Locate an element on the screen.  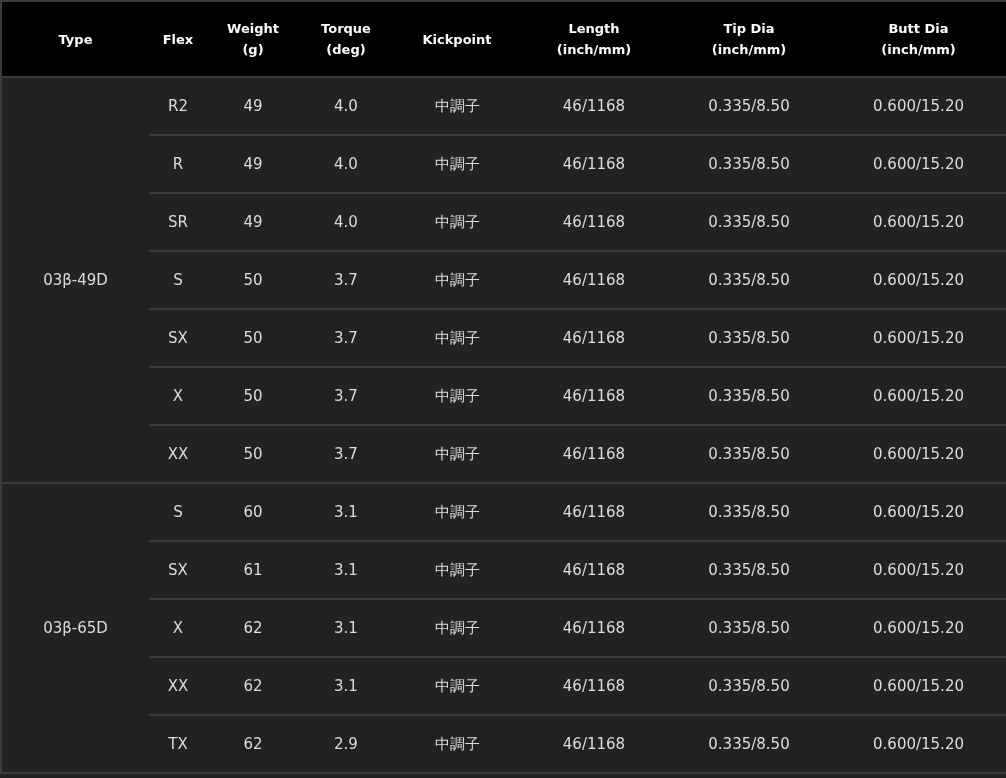
type-cell: 03β-49D is located at coordinates (75, 280).